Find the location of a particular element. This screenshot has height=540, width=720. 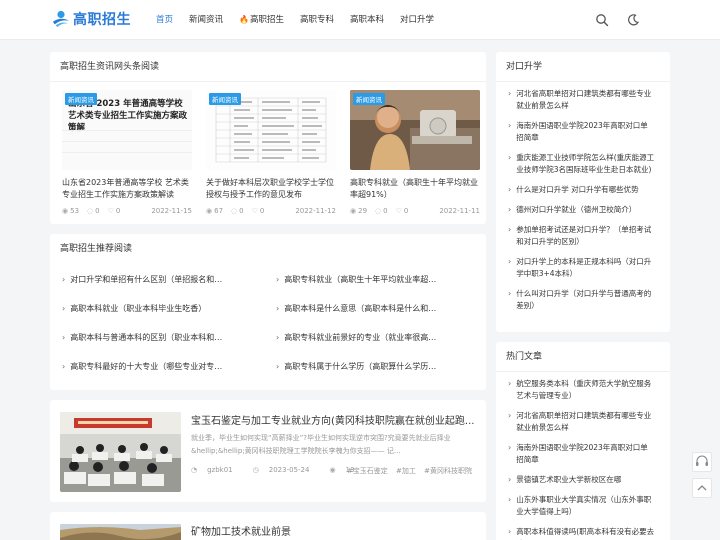

item-label: 山东外事职业大学真实情况（山东外事职业大学值得上吗） is located at coordinates (584, 505).